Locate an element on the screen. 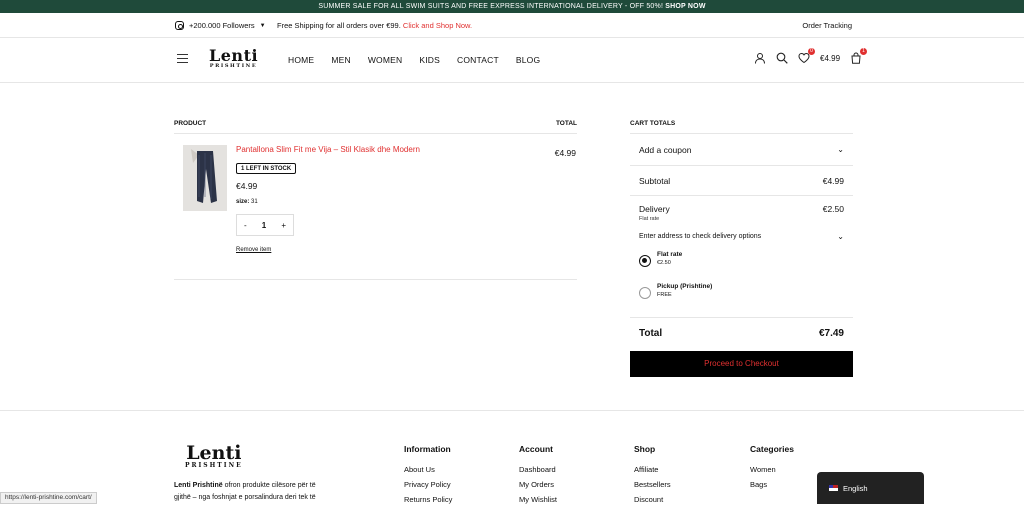  logo-sub: PRISHTINE is located at coordinates (233, 66).